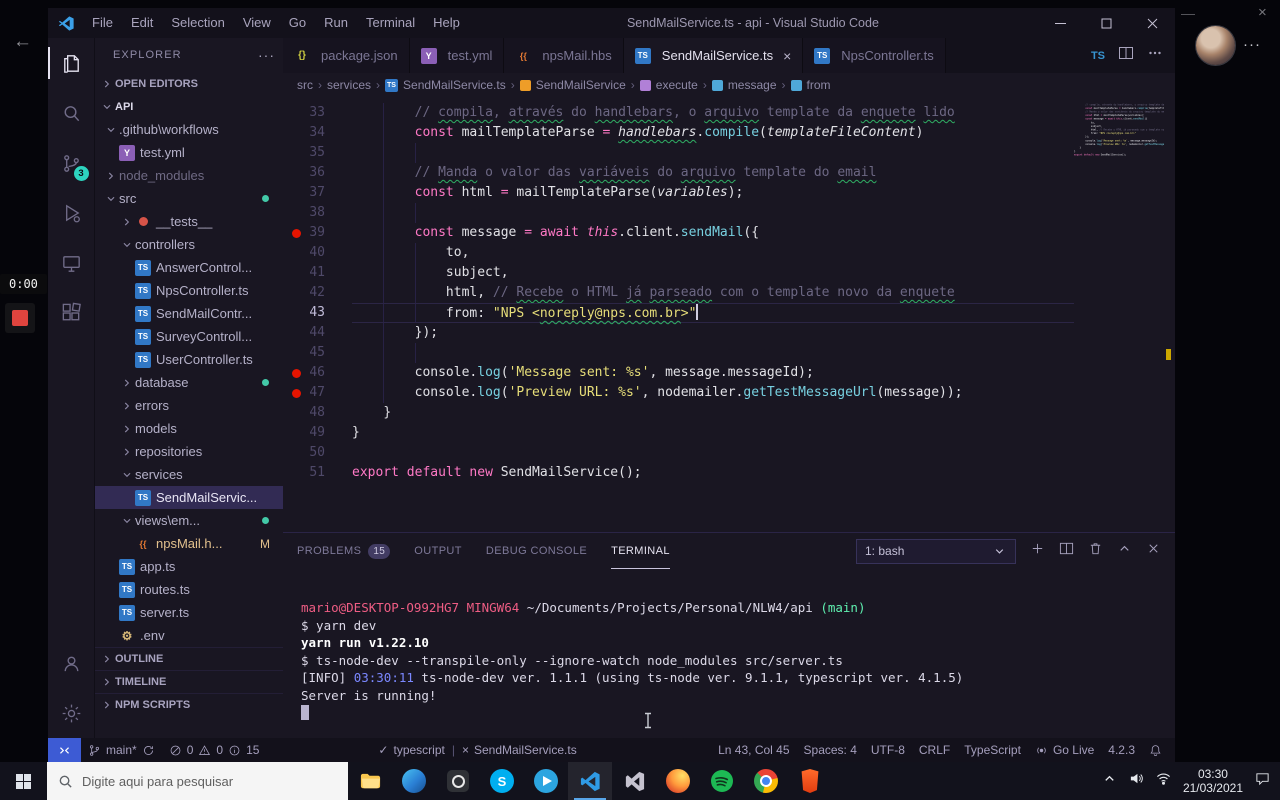  What do you see at coordinates (753, 750) in the screenshot?
I see `cursor-position: Ln 43, Col 45` at bounding box center [753, 750].